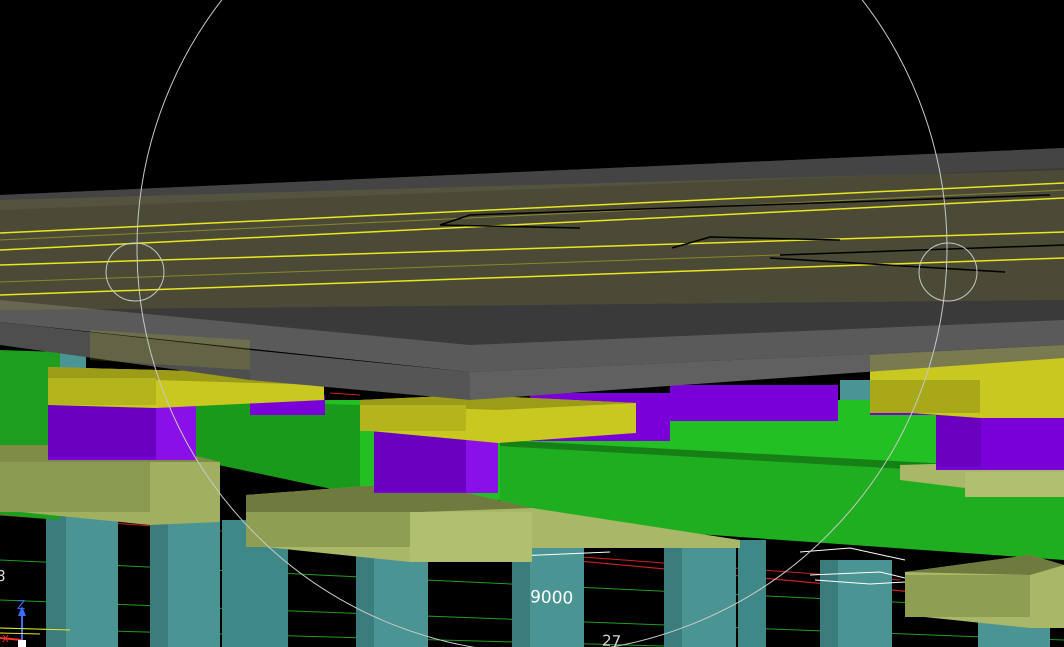 The width and height of the screenshot is (1064, 647). What do you see at coordinates (3, 576) in the screenshot?
I see `dimension-label-left: 8` at bounding box center [3, 576].